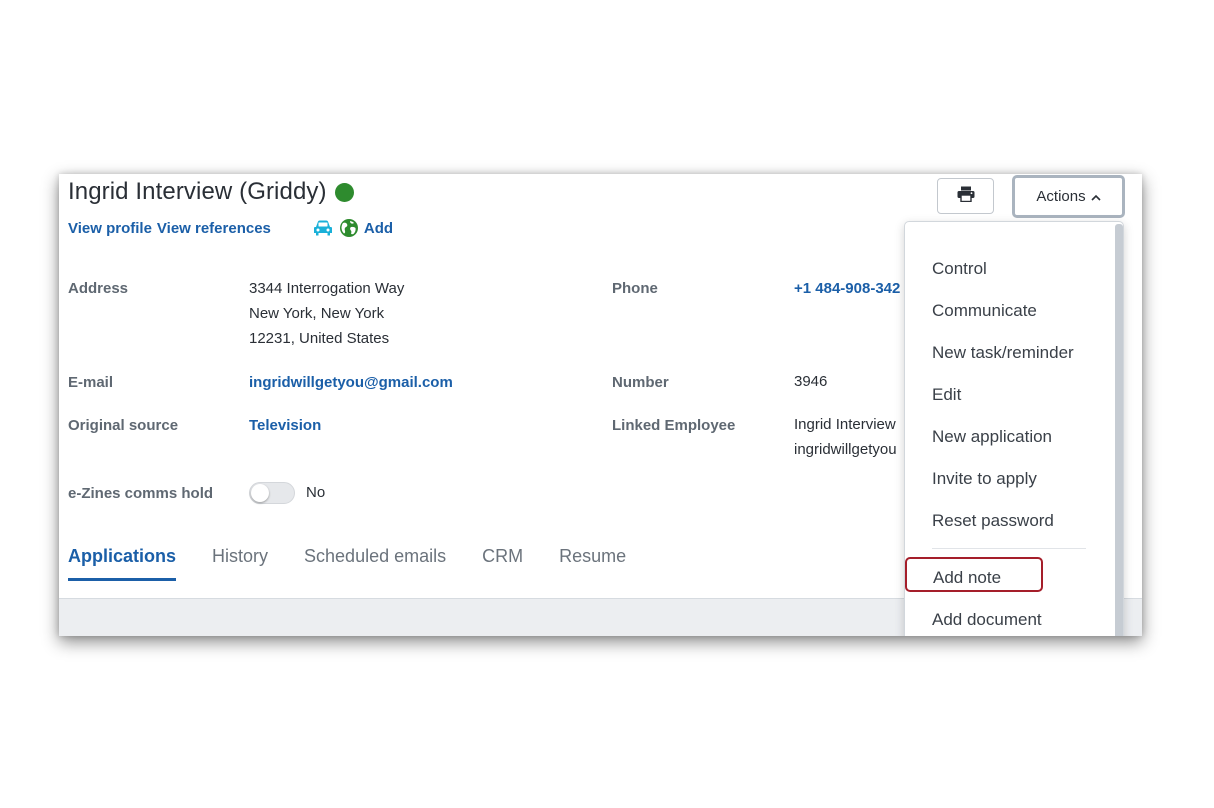 This screenshot has height=808, width=1214. What do you see at coordinates (984, 479) in the screenshot?
I see `menu-item-invite-to-apply: Invite to apply` at bounding box center [984, 479].